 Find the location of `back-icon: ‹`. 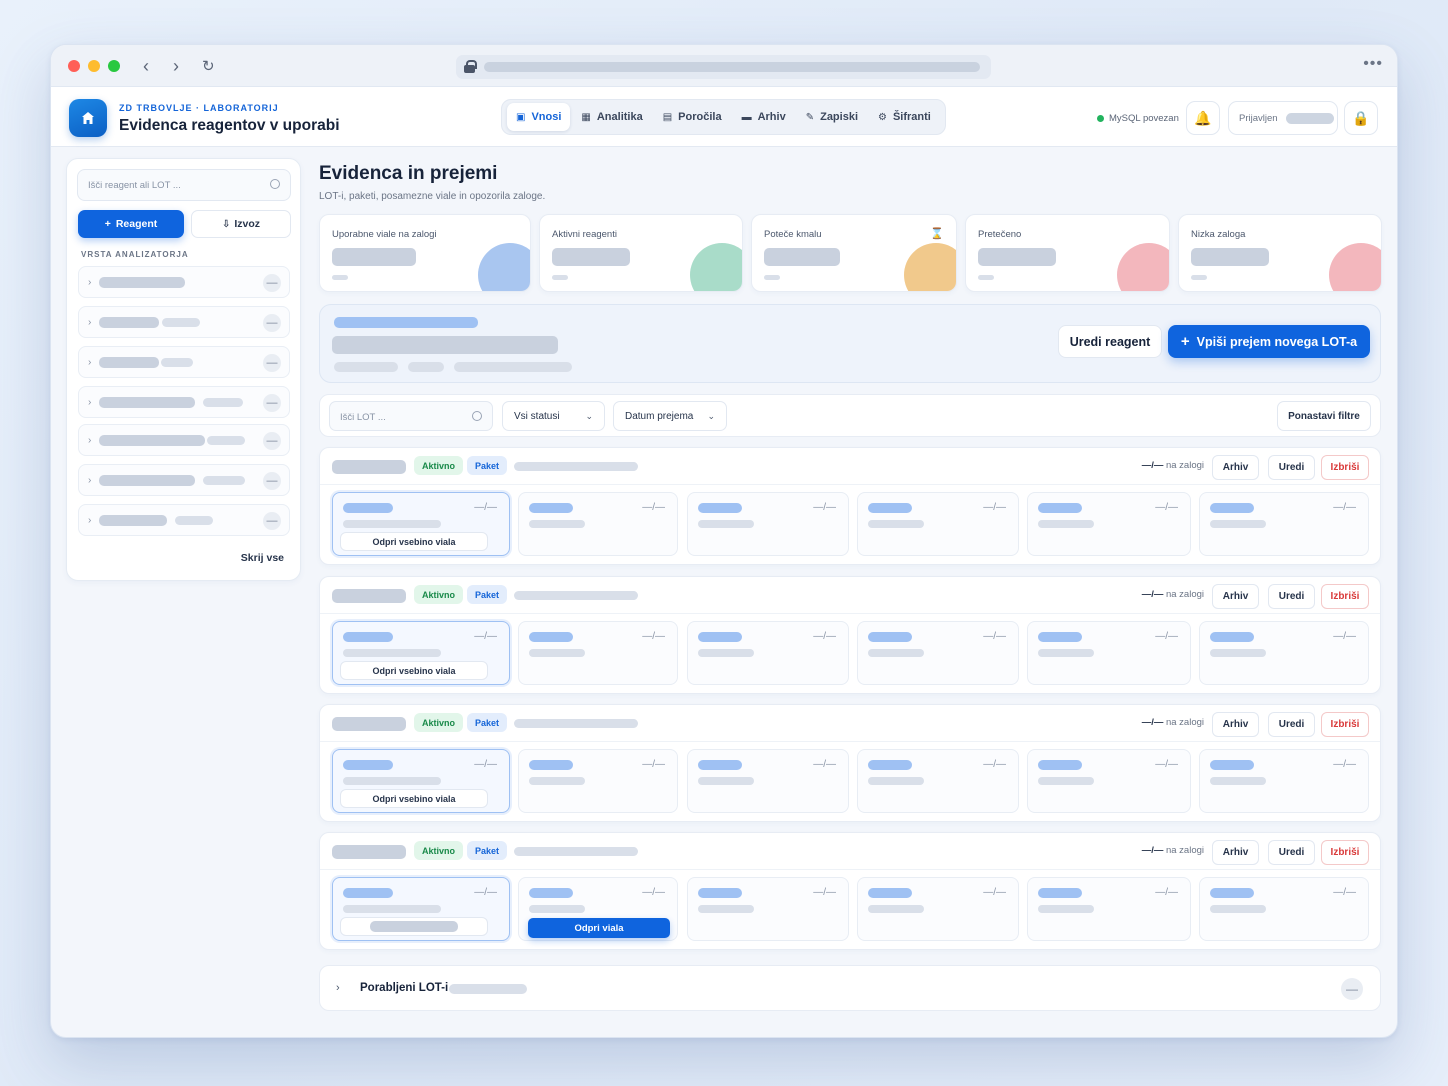

back-icon: ‹ is located at coordinates (146, 66).